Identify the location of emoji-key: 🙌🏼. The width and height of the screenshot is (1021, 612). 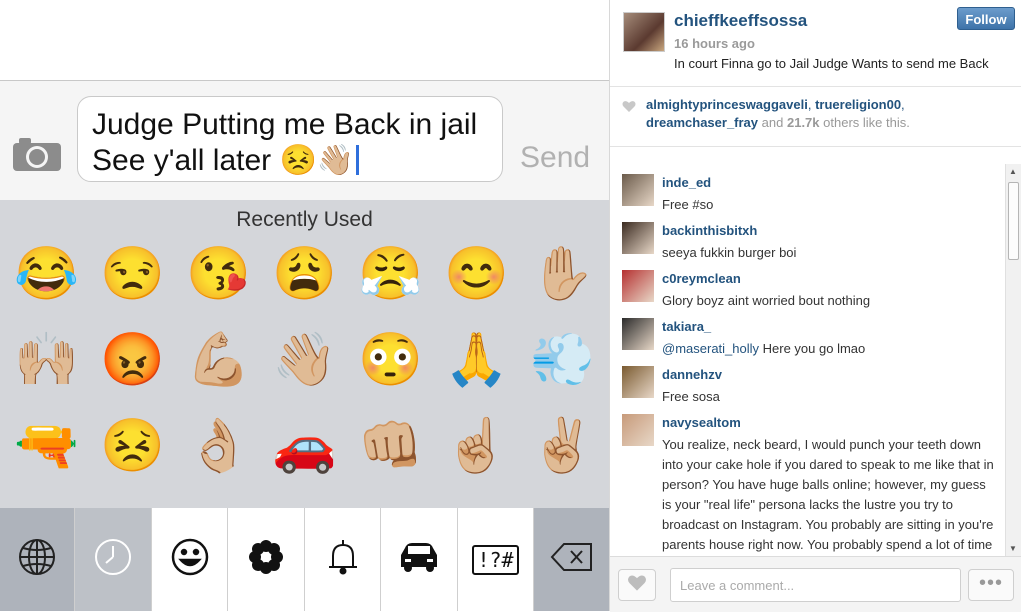
(46, 360).